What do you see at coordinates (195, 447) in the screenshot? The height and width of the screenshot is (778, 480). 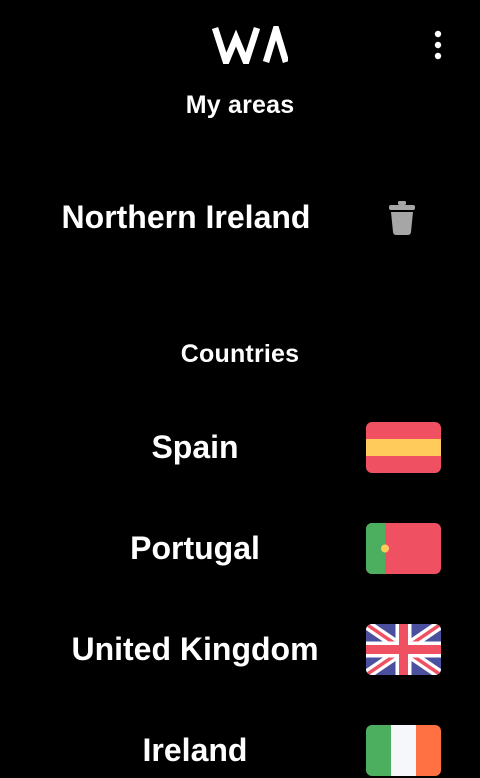 I see `country-item-name: Spain` at bounding box center [195, 447].